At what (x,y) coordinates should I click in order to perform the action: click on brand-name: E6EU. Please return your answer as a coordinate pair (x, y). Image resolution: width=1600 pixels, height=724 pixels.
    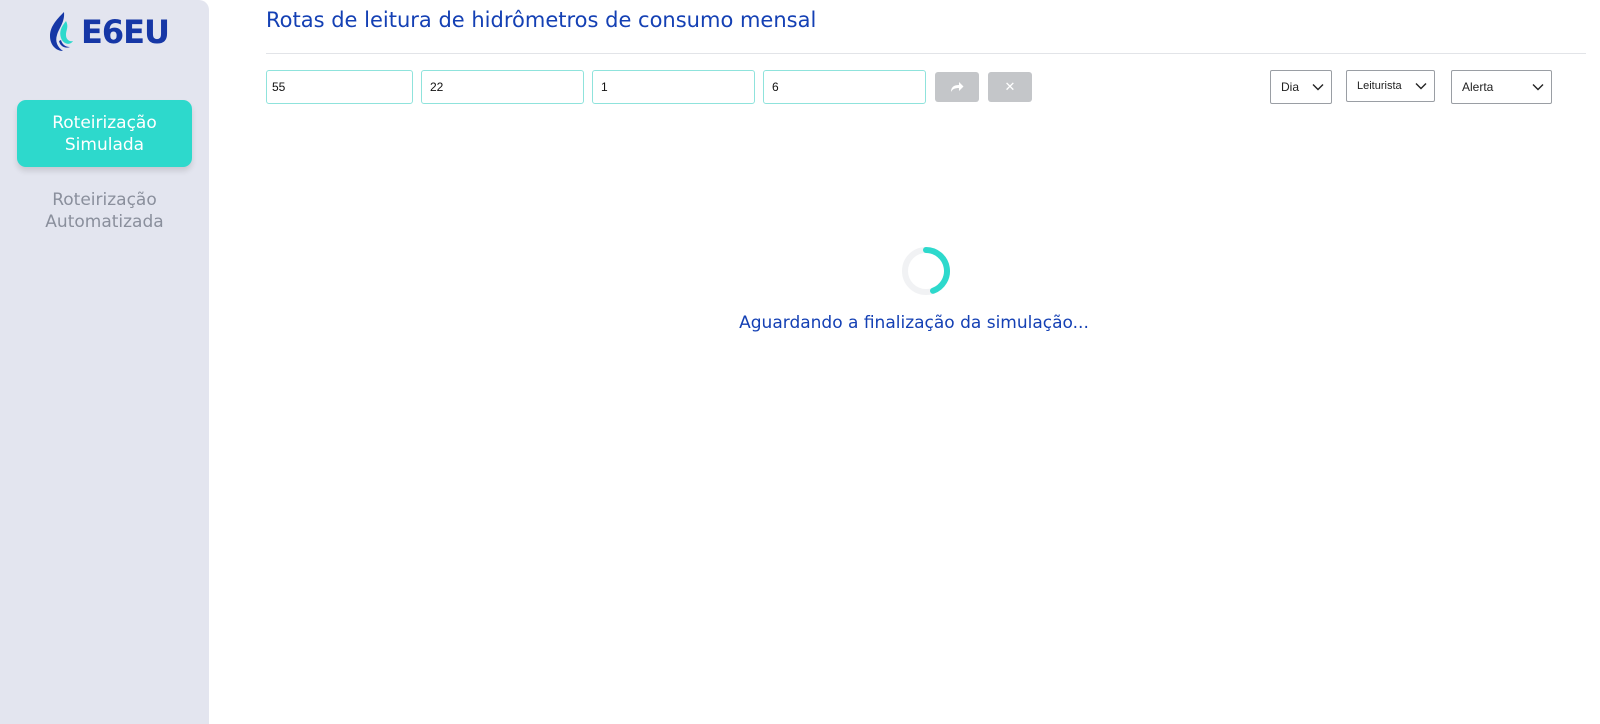
    Looking at the image, I should click on (125, 32).